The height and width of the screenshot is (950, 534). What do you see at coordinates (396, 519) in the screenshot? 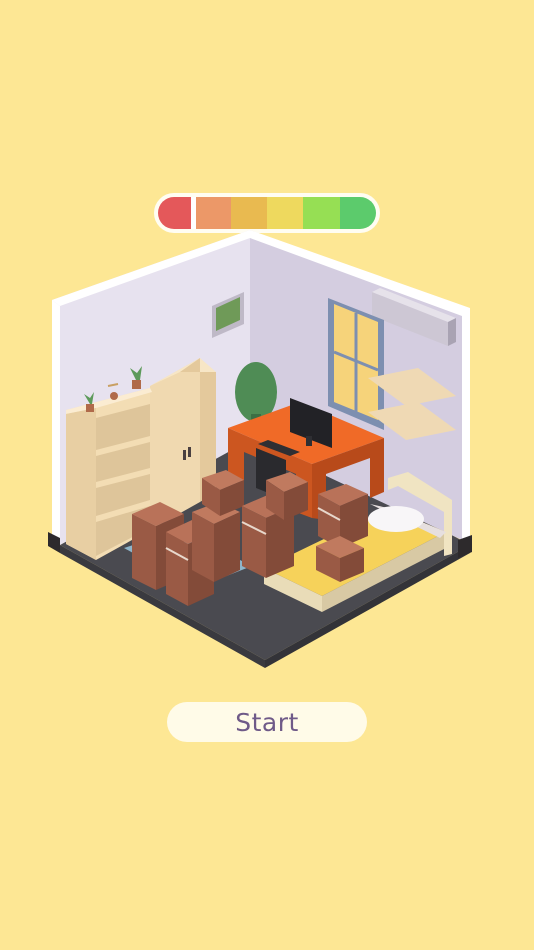
I see `pillow` at bounding box center [396, 519].